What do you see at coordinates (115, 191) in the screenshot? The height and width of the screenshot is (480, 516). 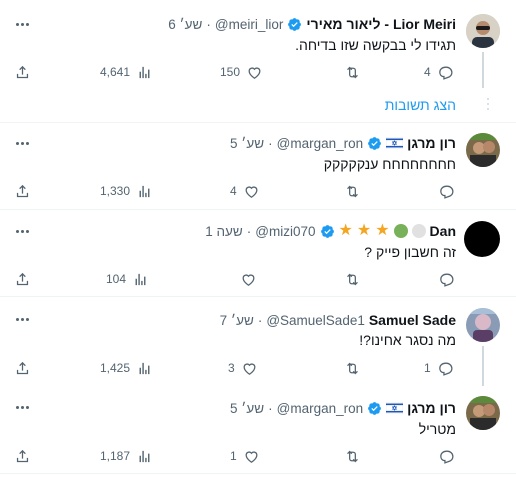 I see `views-count: 1,330` at bounding box center [115, 191].